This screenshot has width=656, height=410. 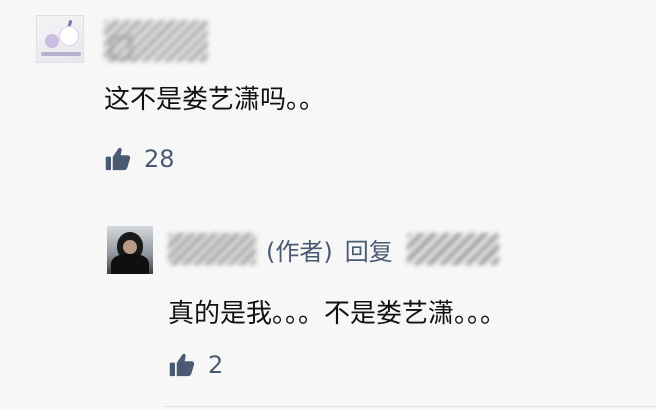 I want to click on like-button: 28, so click(x=139, y=159).